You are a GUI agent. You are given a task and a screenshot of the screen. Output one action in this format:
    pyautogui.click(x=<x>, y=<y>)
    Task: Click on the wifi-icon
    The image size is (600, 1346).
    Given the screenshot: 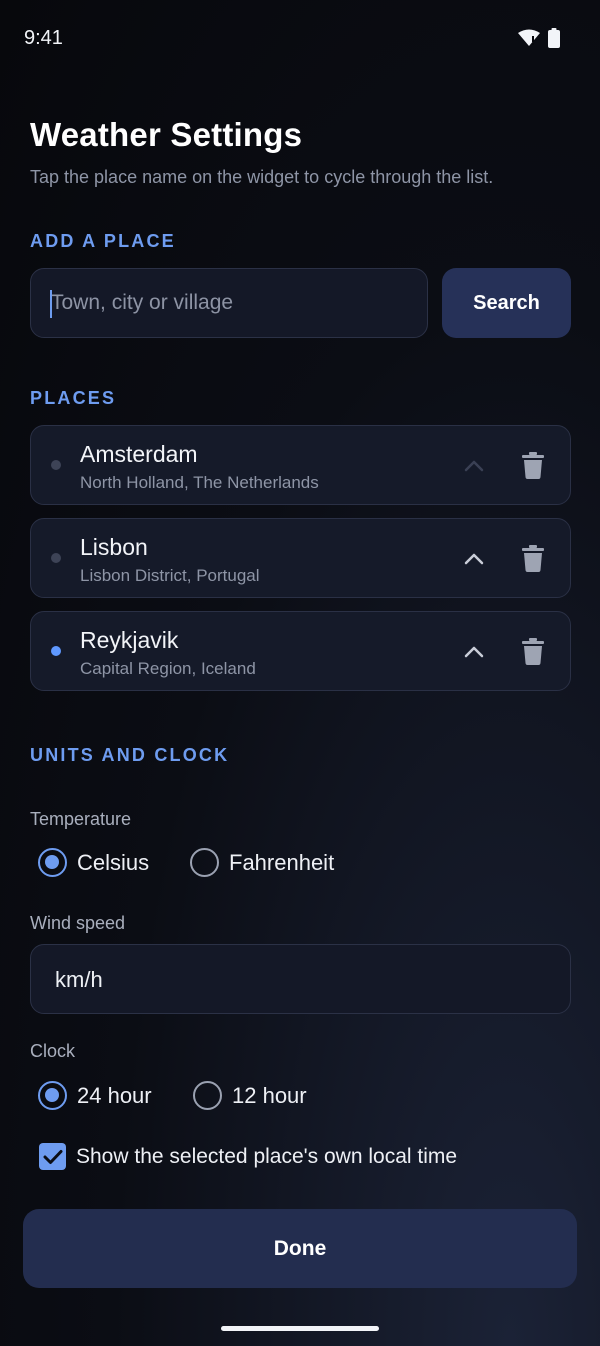 What is the action you would take?
    pyautogui.click(x=529, y=38)
    